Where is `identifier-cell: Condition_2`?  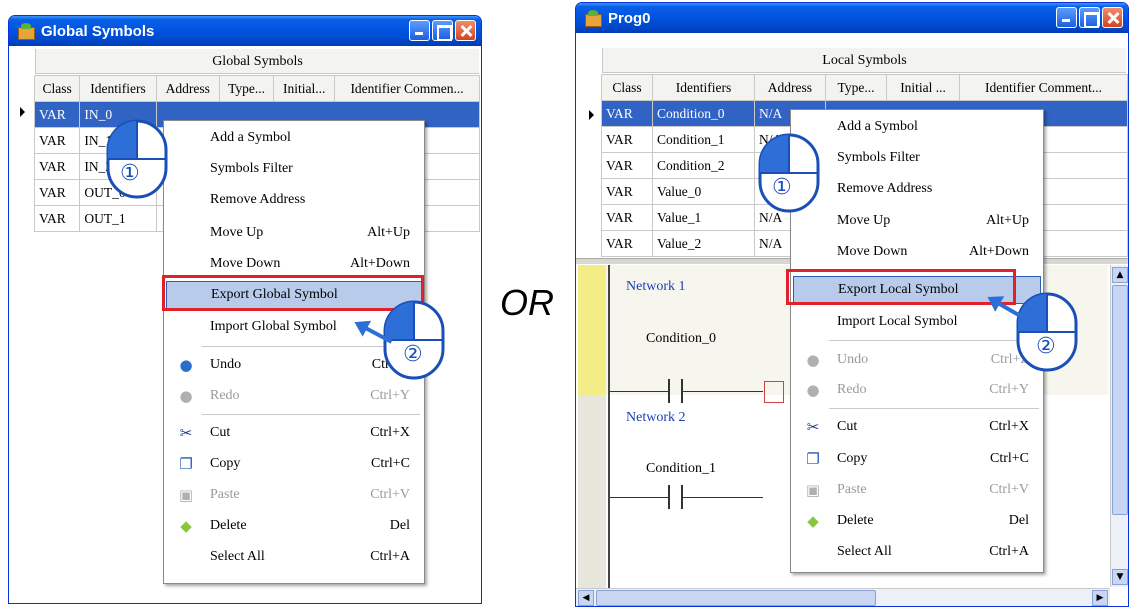 identifier-cell: Condition_2 is located at coordinates (703, 165).